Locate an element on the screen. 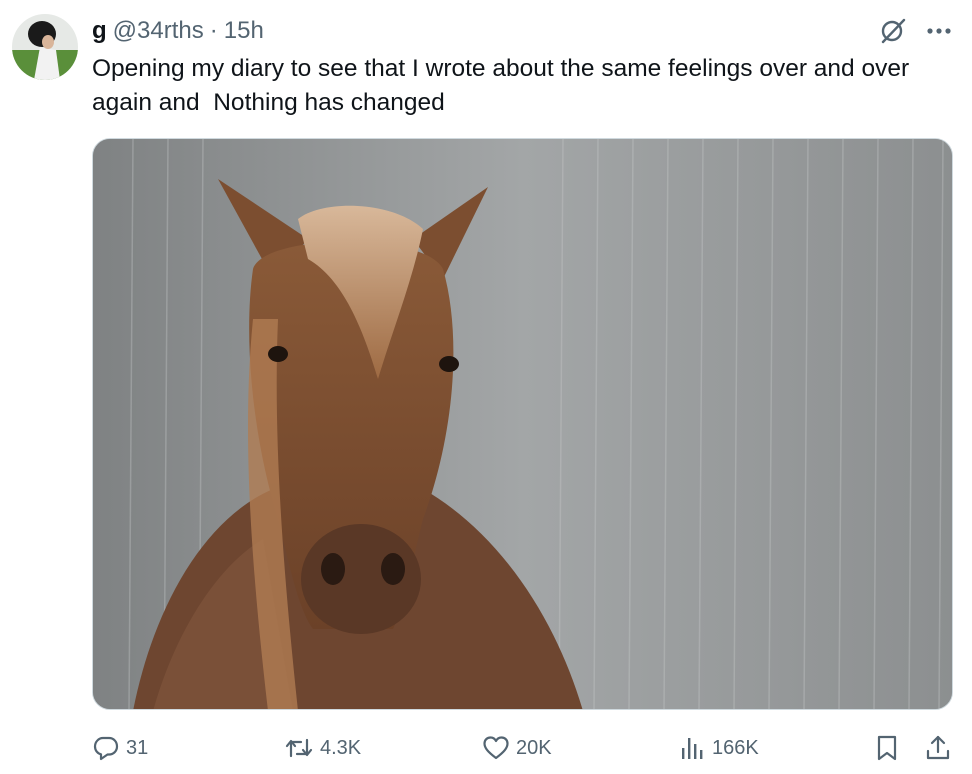 This screenshot has height=774, width=972. grok-icon is located at coordinates (893, 31).